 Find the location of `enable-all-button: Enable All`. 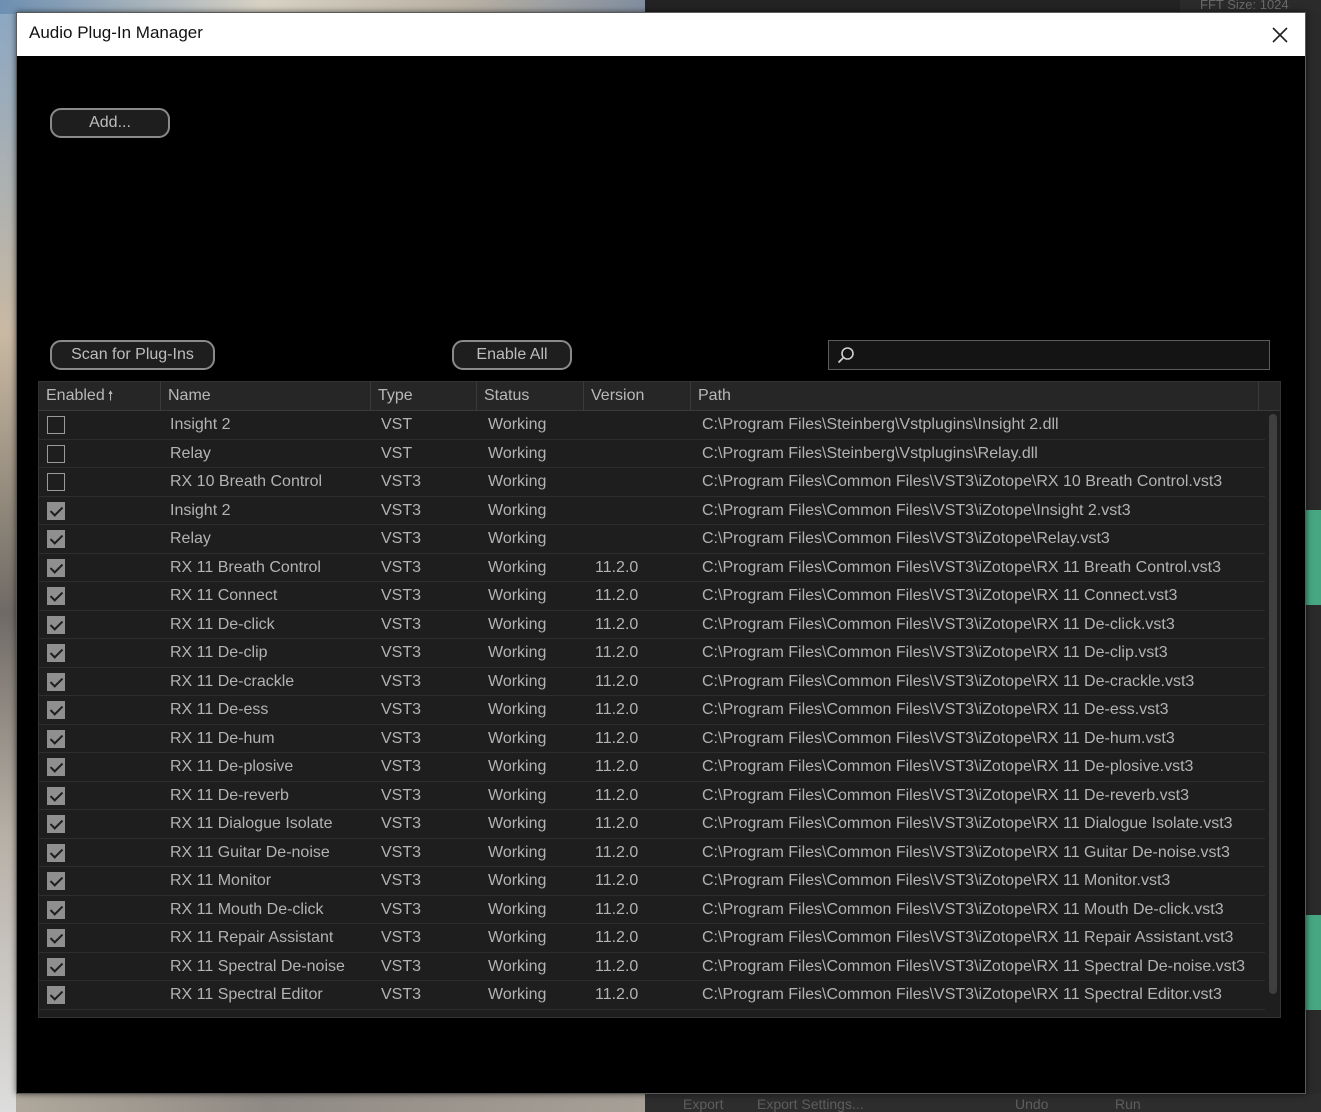

enable-all-button: Enable All is located at coordinates (512, 355).